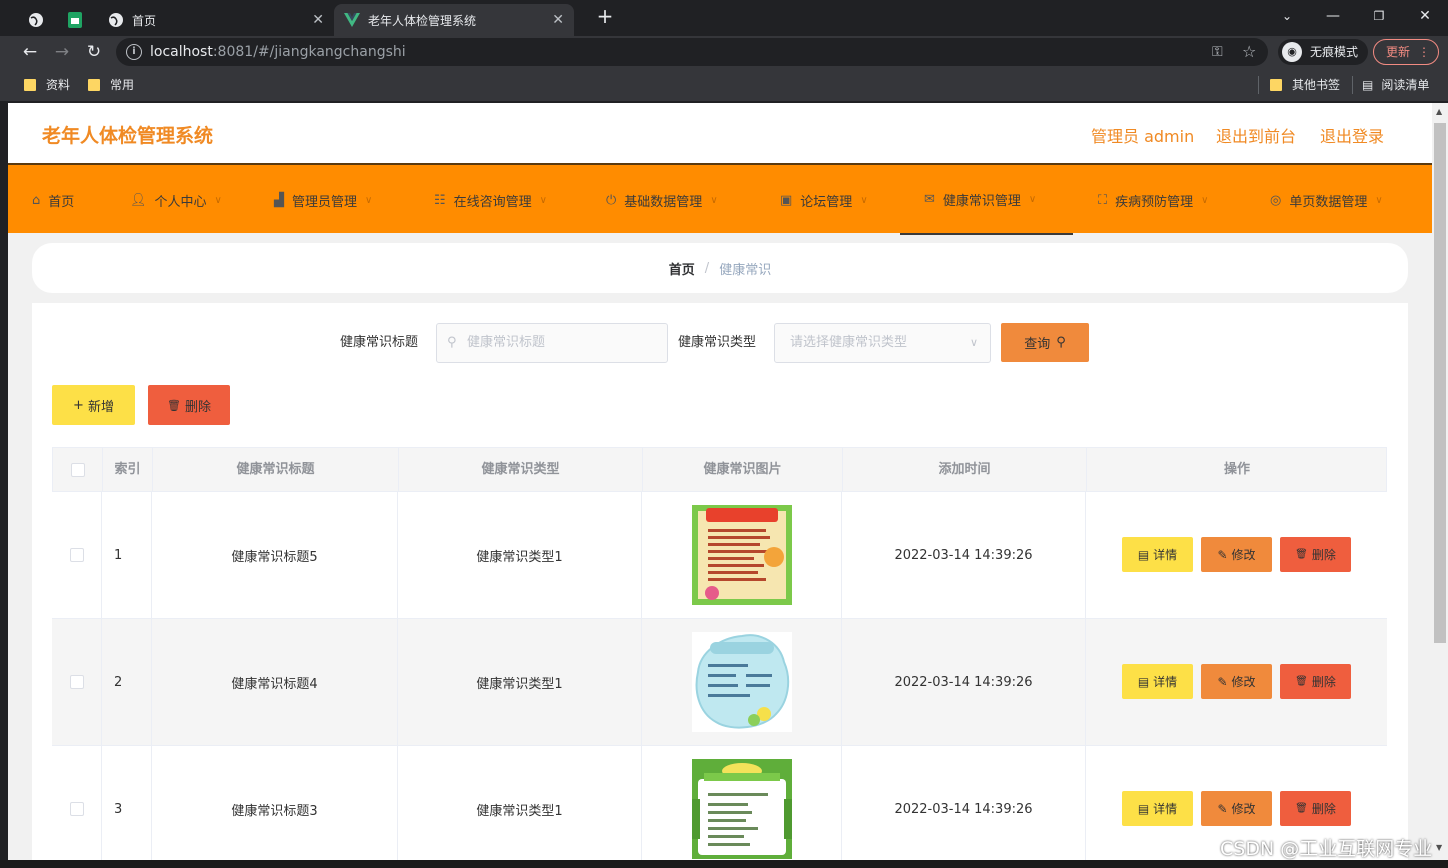 The width and height of the screenshot is (1448, 868). I want to click on pencil-icon: ✎, so click(1222, 808).